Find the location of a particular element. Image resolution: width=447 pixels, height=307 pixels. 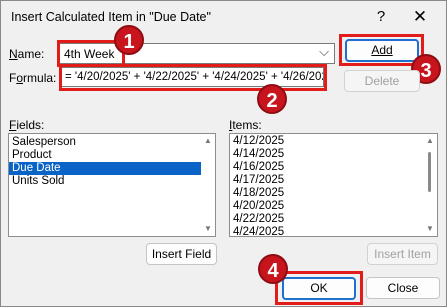

callout-badge-2: 2 is located at coordinates (272, 99).